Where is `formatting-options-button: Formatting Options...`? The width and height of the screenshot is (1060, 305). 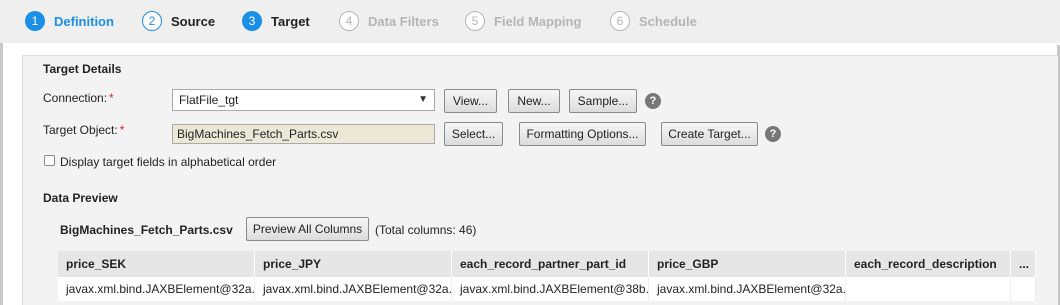 formatting-options-button: Formatting Options... is located at coordinates (582, 134).